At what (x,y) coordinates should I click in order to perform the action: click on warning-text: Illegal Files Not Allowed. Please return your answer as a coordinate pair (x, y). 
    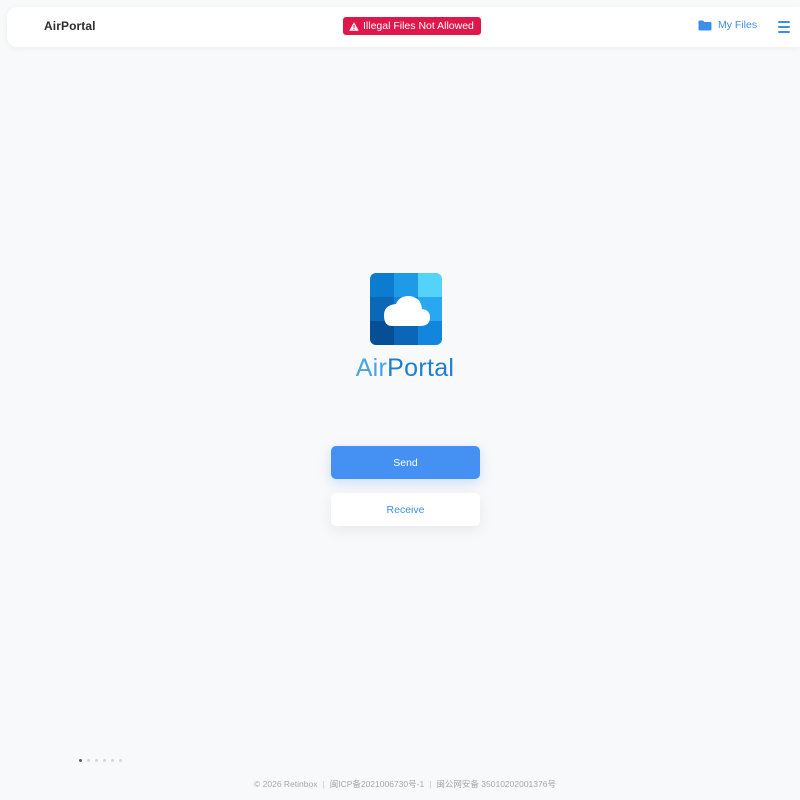
    Looking at the image, I should click on (418, 26).